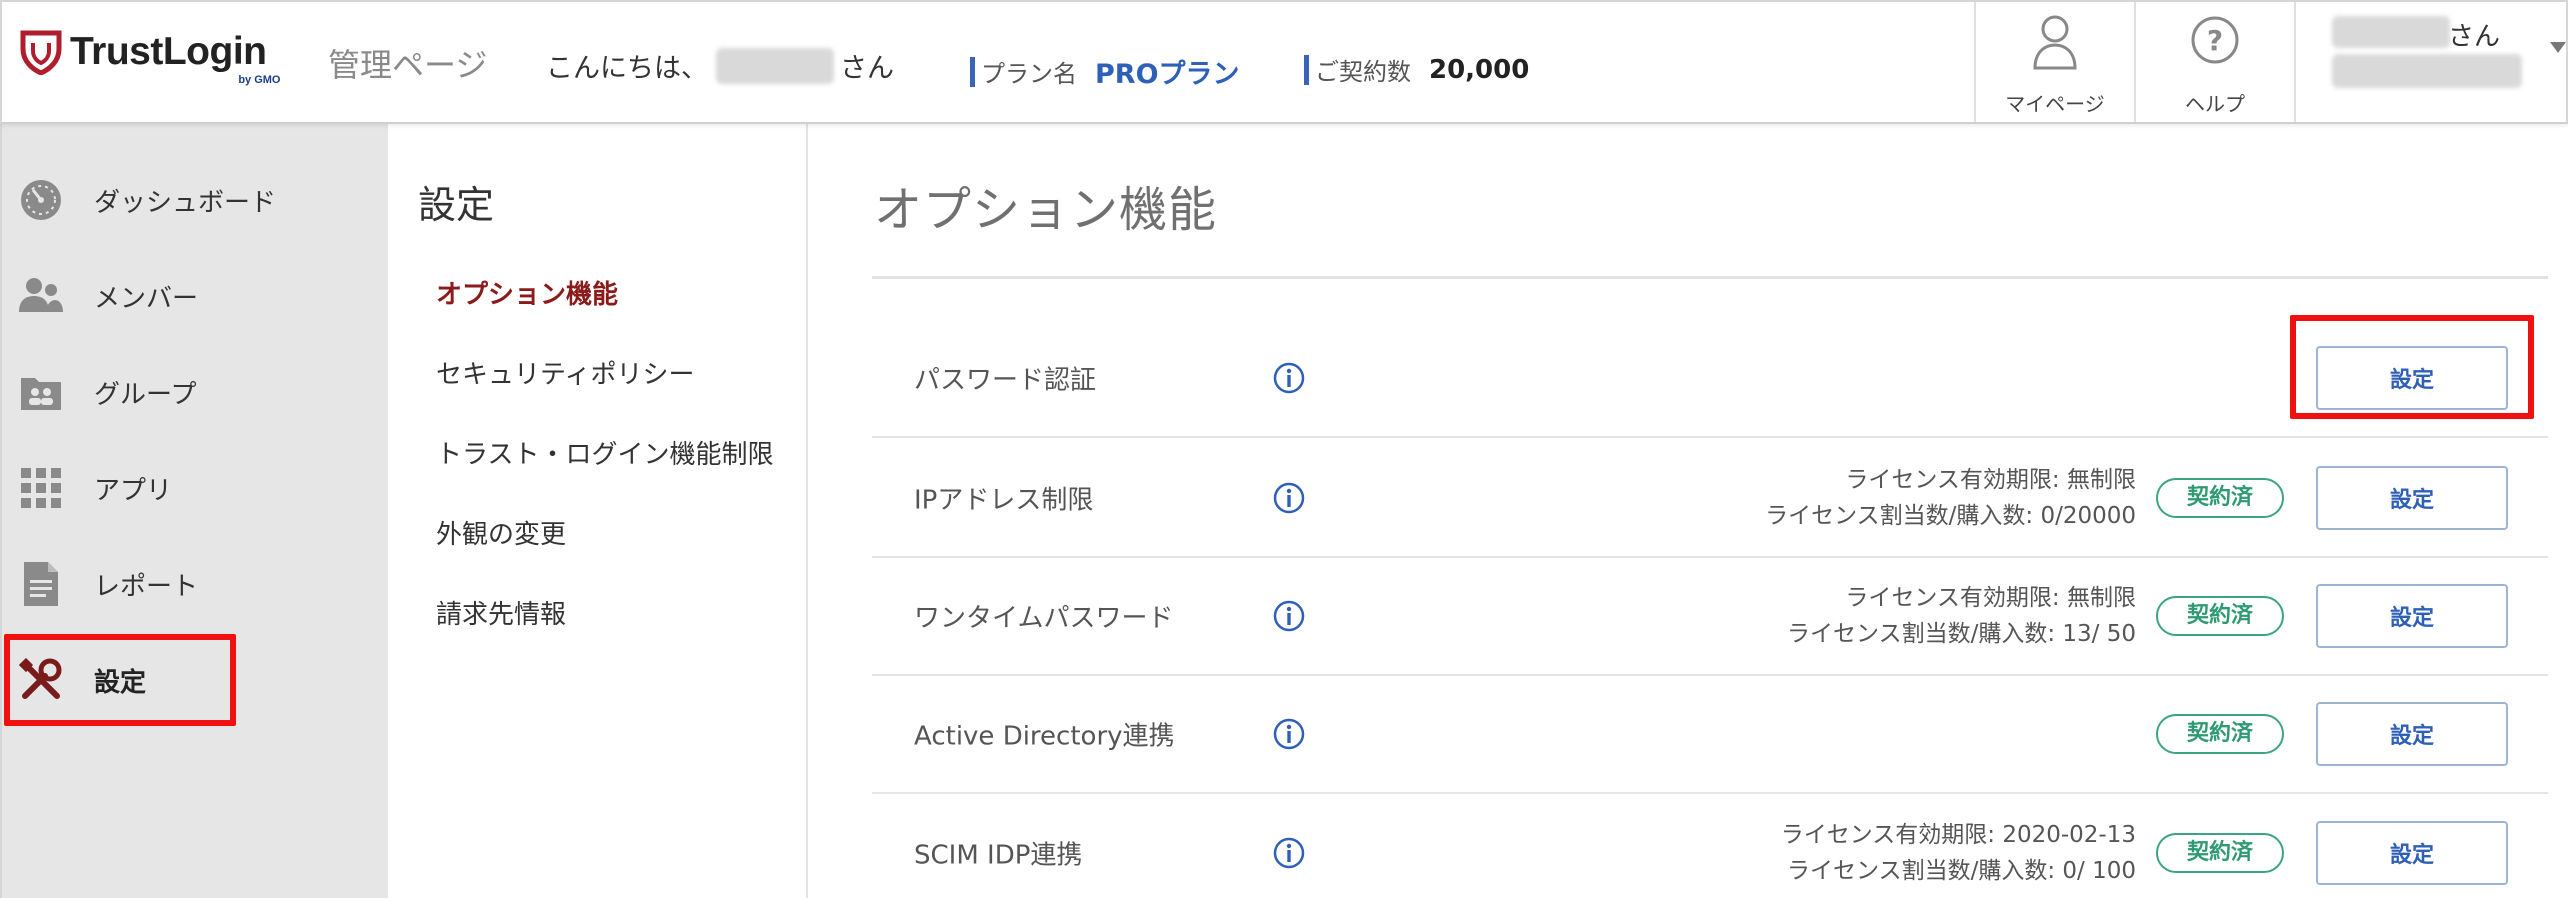 The width and height of the screenshot is (2568, 898). Describe the element at coordinates (1961, 616) in the screenshot. I see `license-meta: ライセンス有効期限: 無制限 ライセンス割当数/購入数: 13/ 50` at that location.